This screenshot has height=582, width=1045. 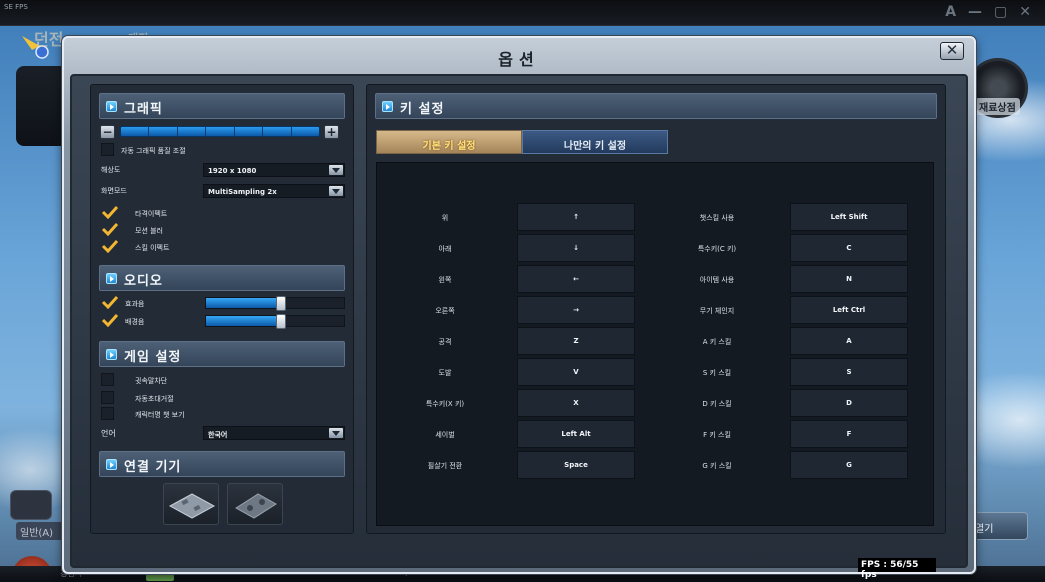 I want to click on right-action-label: G 키 스킬, so click(x=717, y=466).